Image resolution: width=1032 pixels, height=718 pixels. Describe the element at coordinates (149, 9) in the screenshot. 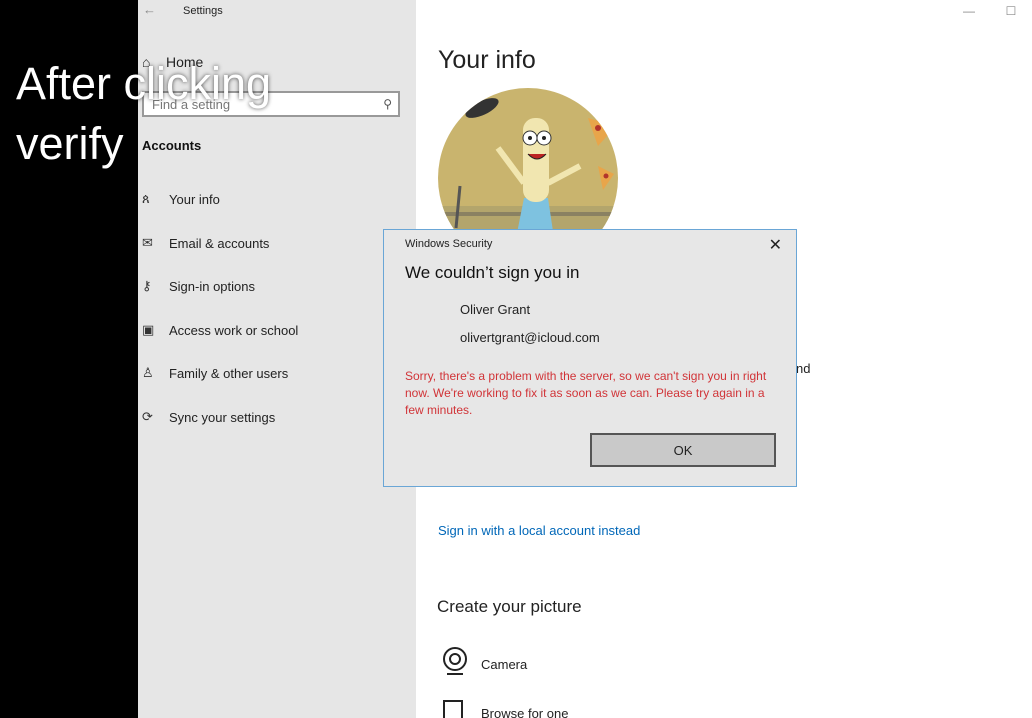

I see `back-arrow-icon: ←` at that location.